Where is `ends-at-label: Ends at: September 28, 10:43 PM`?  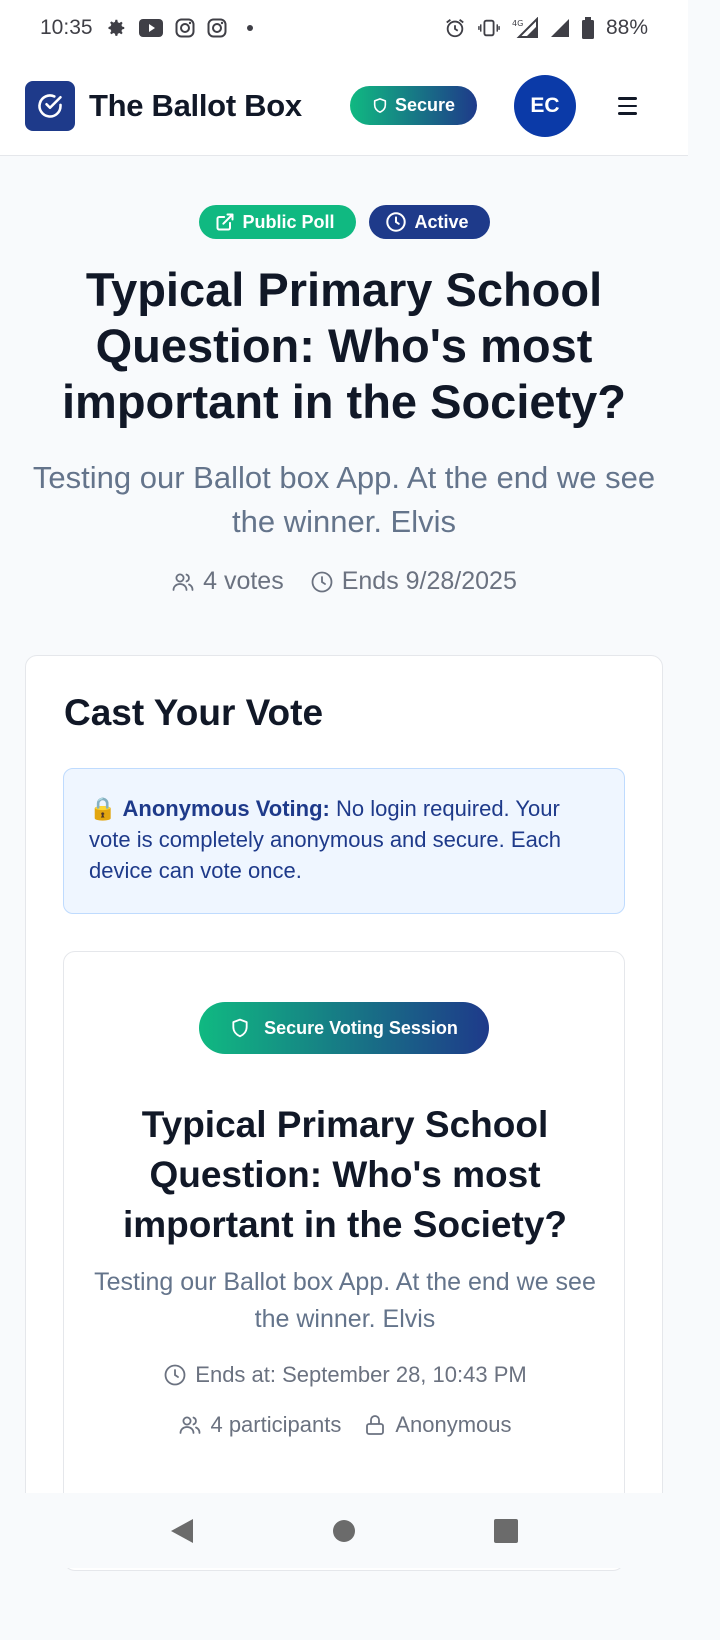 ends-at-label: Ends at: September 28, 10:43 PM is located at coordinates (361, 1374).